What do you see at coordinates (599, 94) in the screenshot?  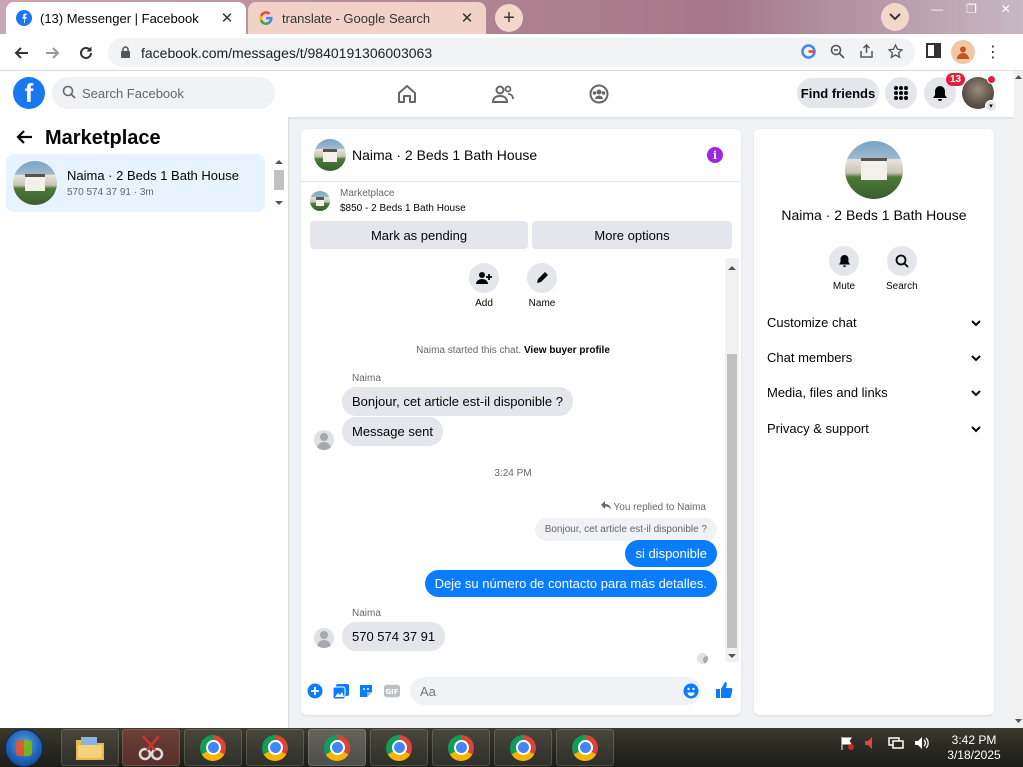 I see `groups-icon` at bounding box center [599, 94].